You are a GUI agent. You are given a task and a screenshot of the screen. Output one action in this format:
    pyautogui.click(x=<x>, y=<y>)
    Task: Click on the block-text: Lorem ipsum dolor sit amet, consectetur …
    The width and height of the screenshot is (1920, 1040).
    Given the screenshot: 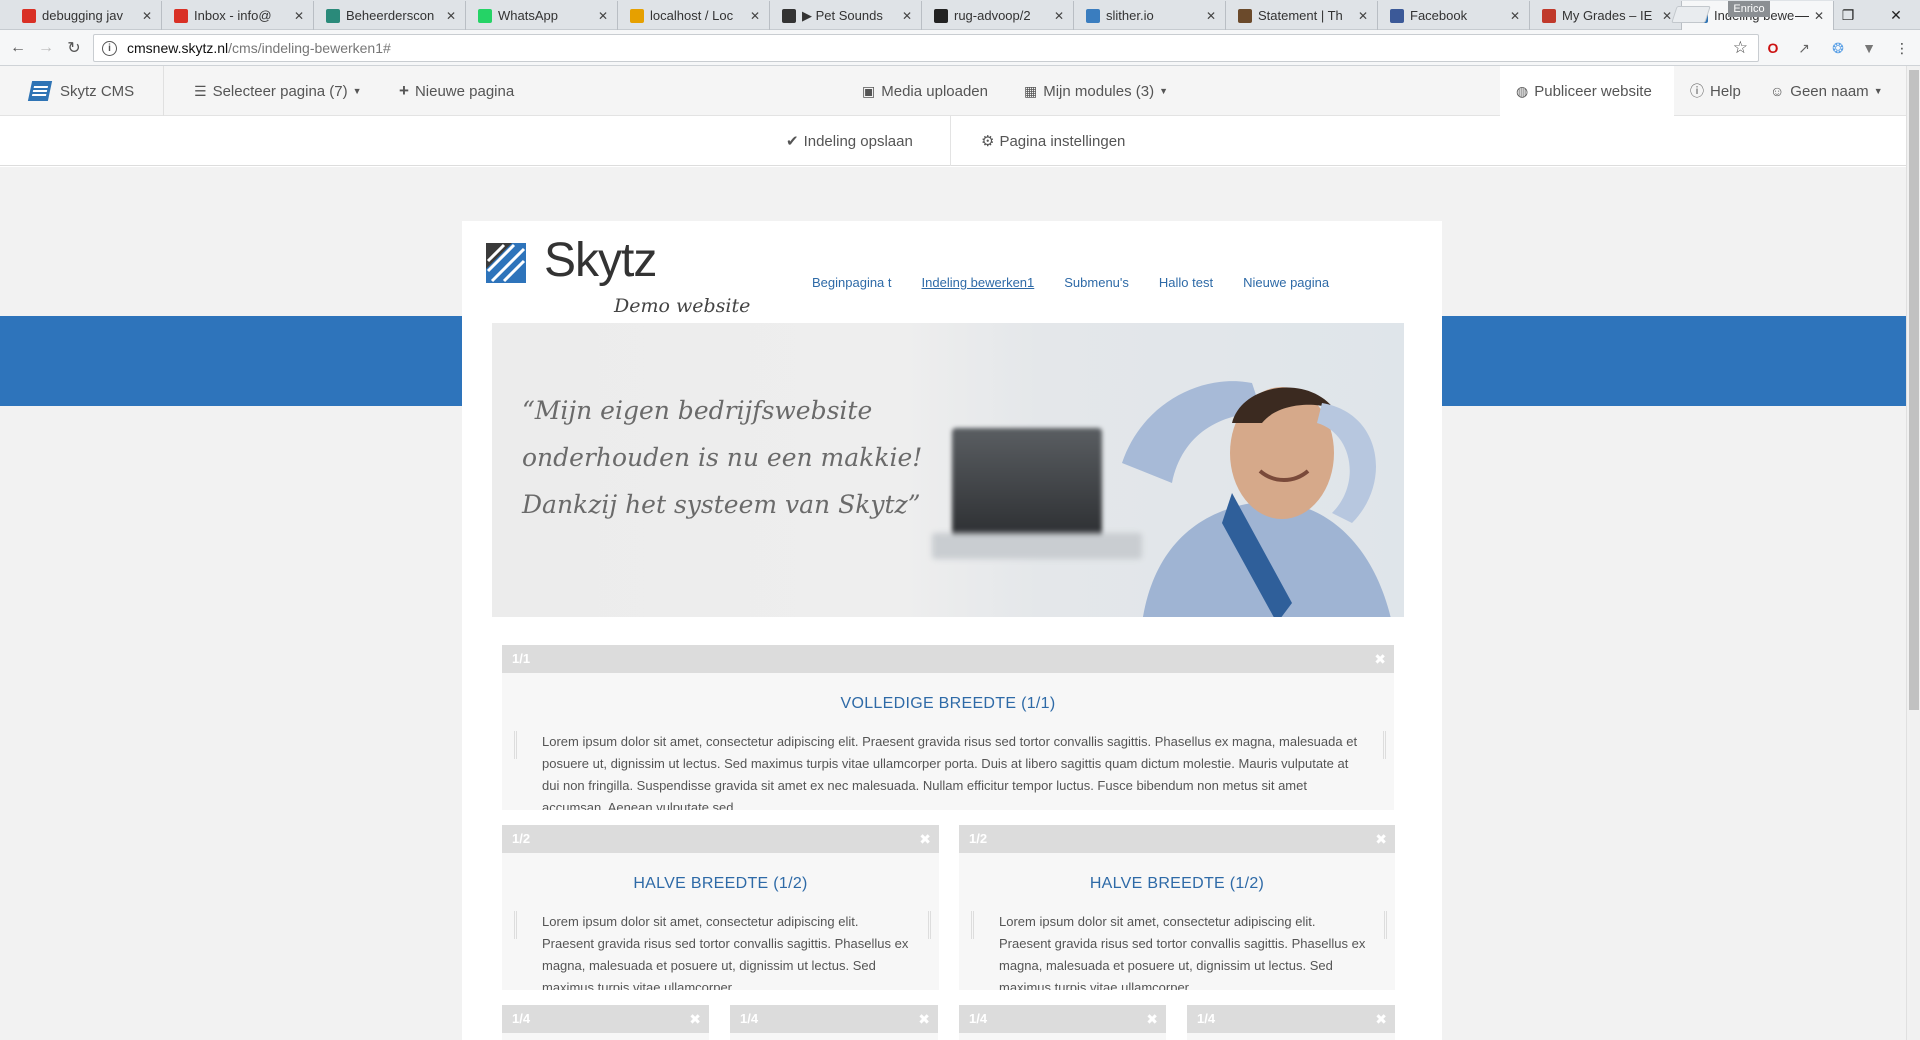 What is the action you would take?
    pyautogui.click(x=725, y=952)
    